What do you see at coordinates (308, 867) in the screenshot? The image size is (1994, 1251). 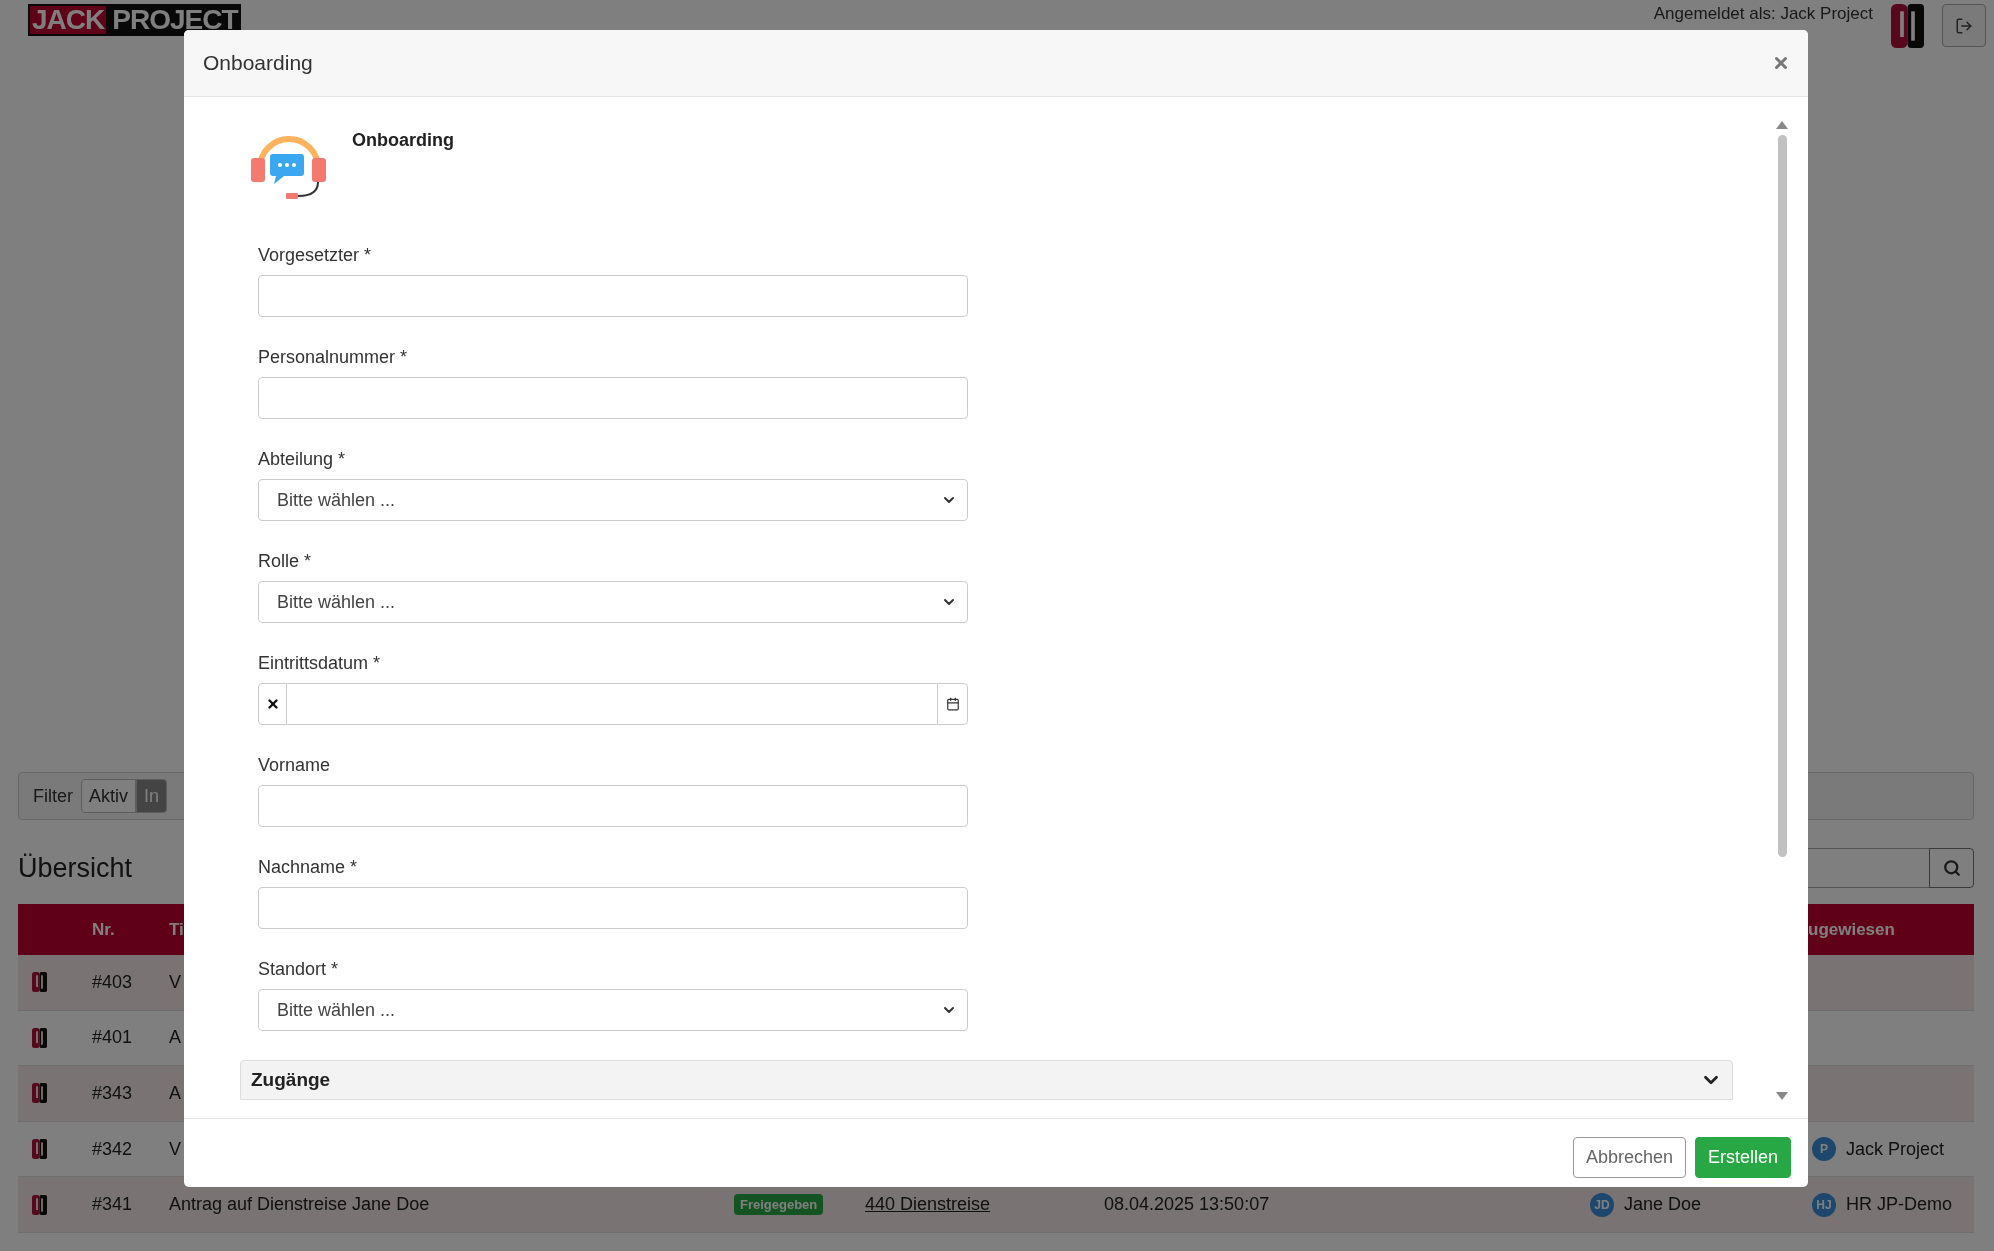 I see `field-label: Nachname *` at bounding box center [308, 867].